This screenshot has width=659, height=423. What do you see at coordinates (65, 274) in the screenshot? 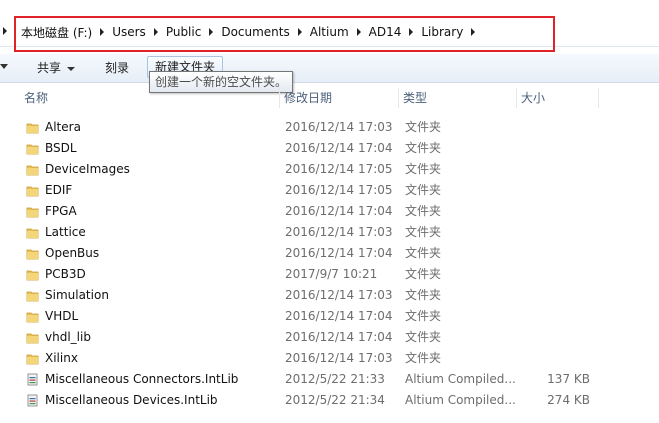
I see `file-name: PCB3D` at bounding box center [65, 274].